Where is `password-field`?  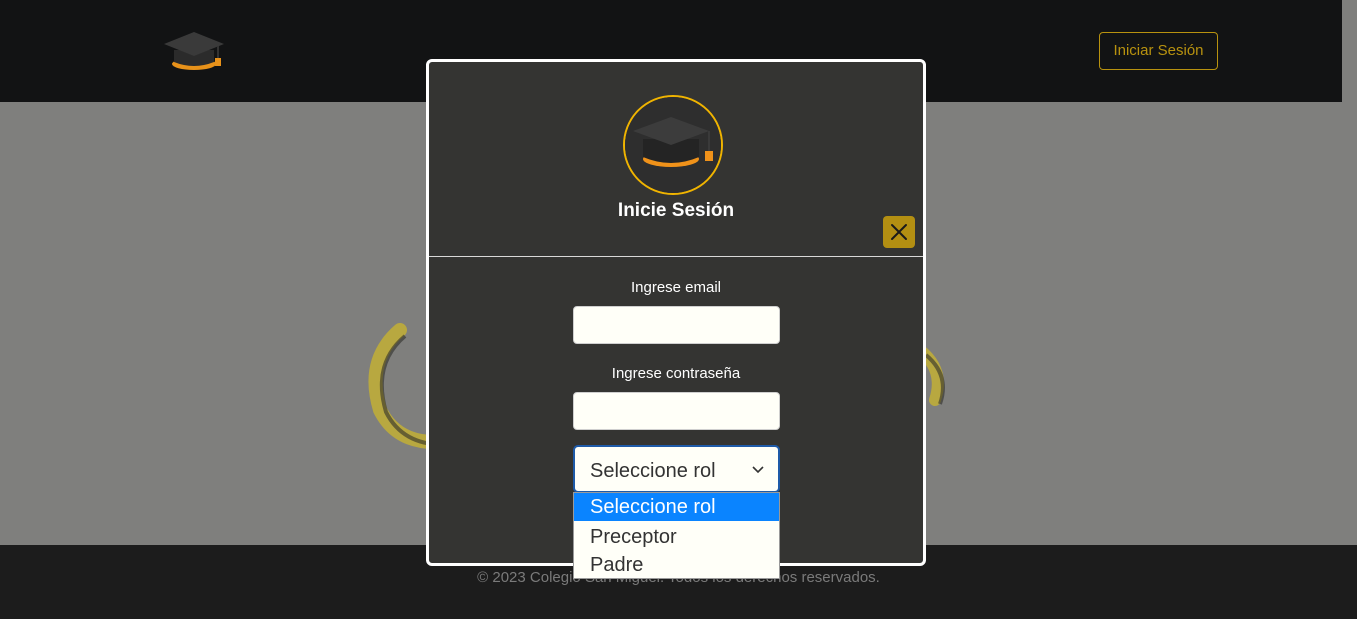
password-field is located at coordinates (676, 411).